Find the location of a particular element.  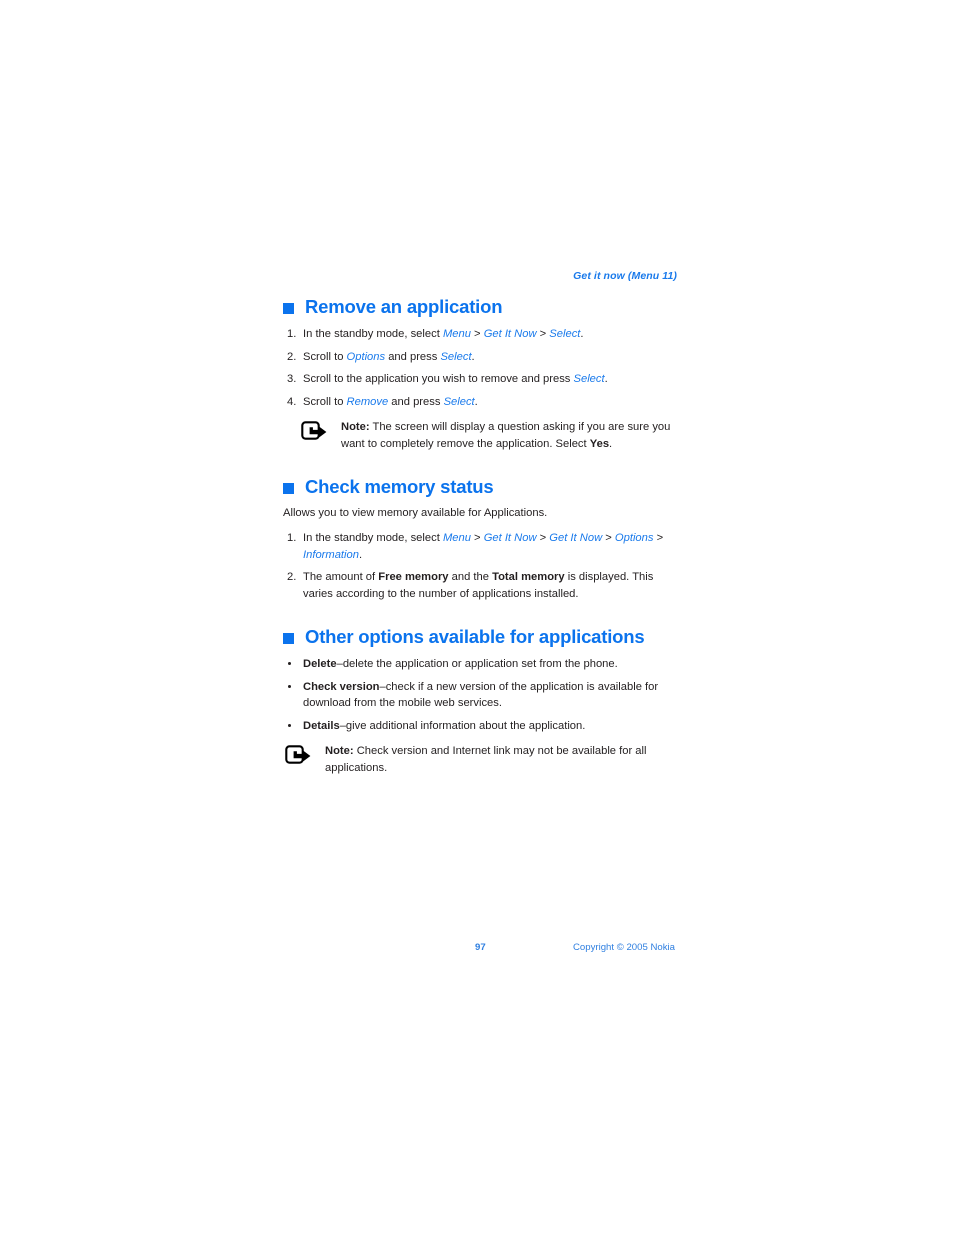

plain-text: The amount of is located at coordinates (341, 577).